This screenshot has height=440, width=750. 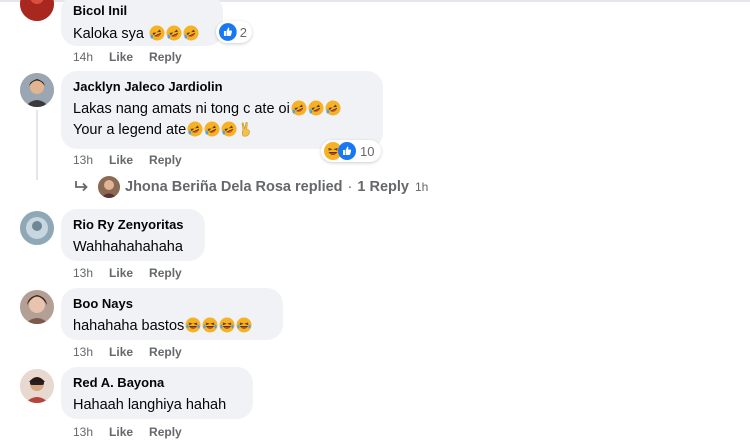 I want to click on reaction-summary: 2, so click(x=234, y=32).